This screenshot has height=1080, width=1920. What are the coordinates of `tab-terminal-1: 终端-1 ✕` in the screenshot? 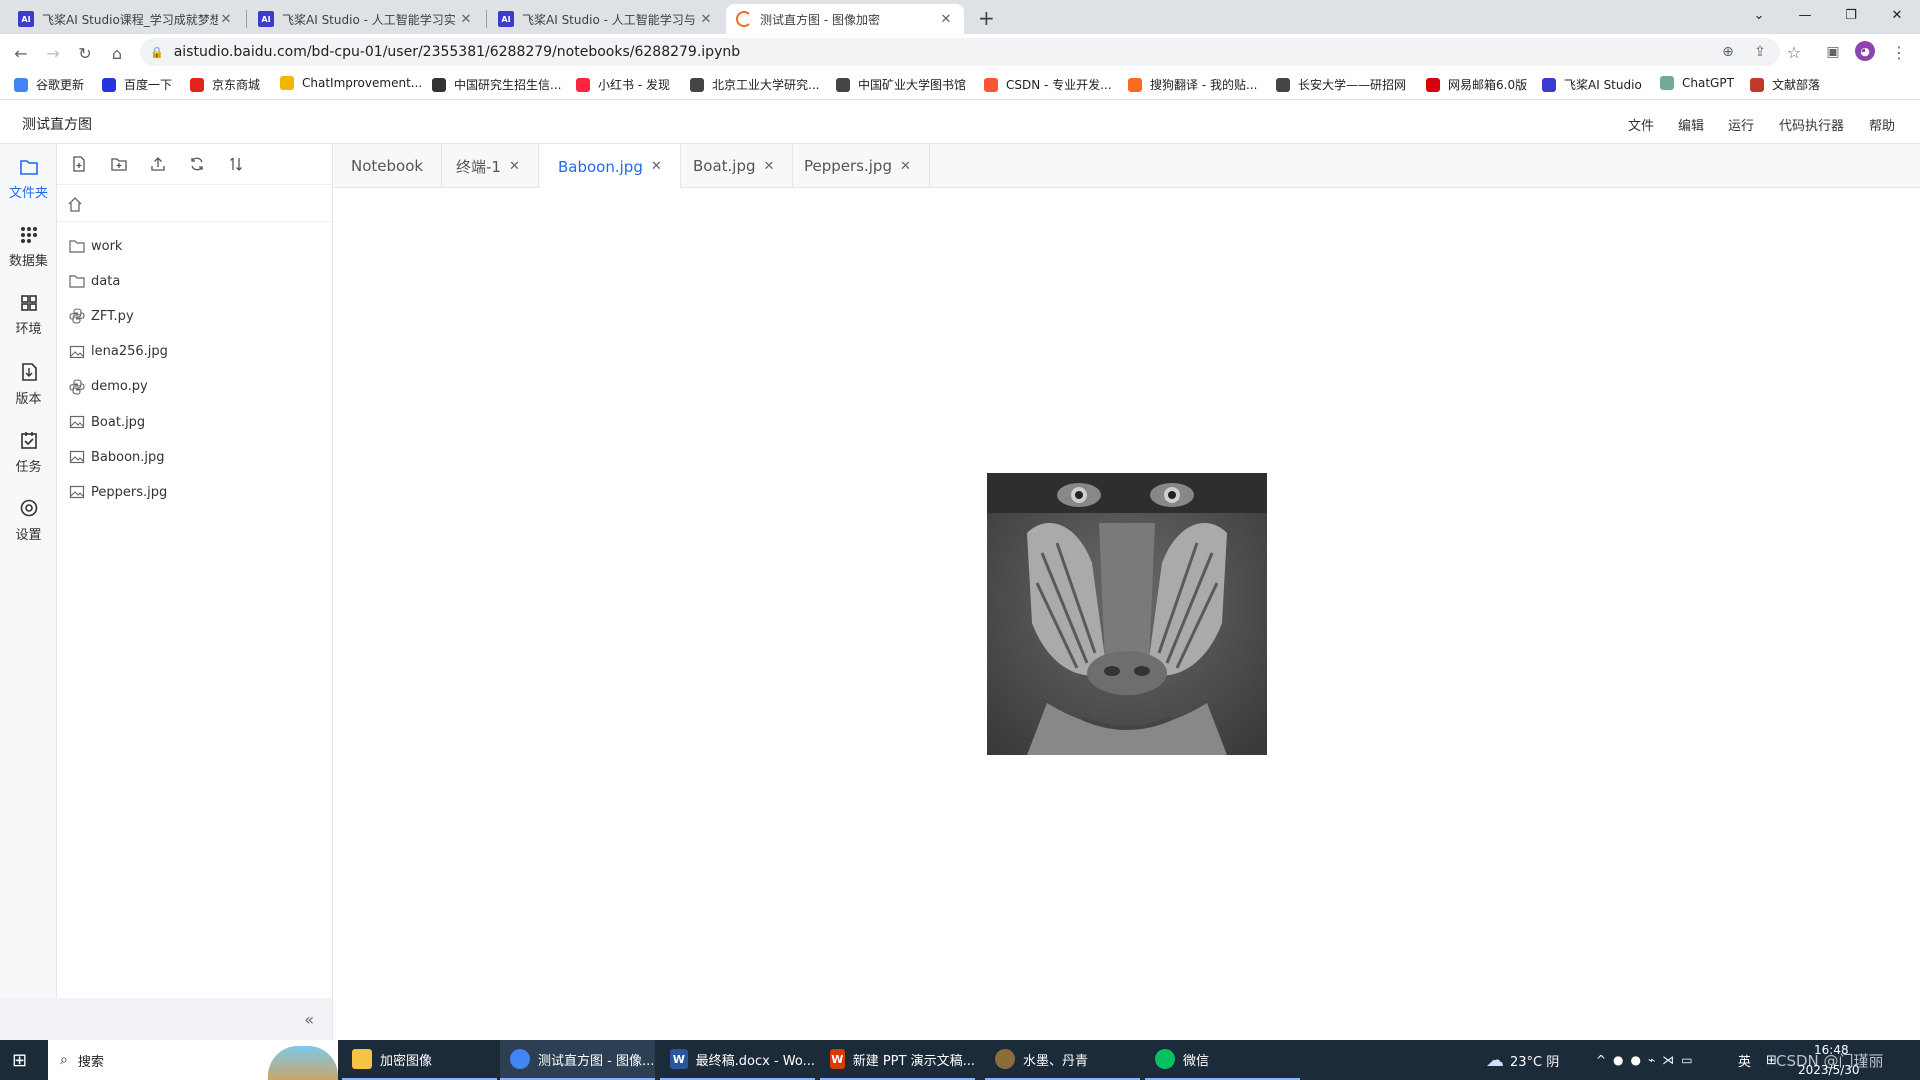 It's located at (488, 166).